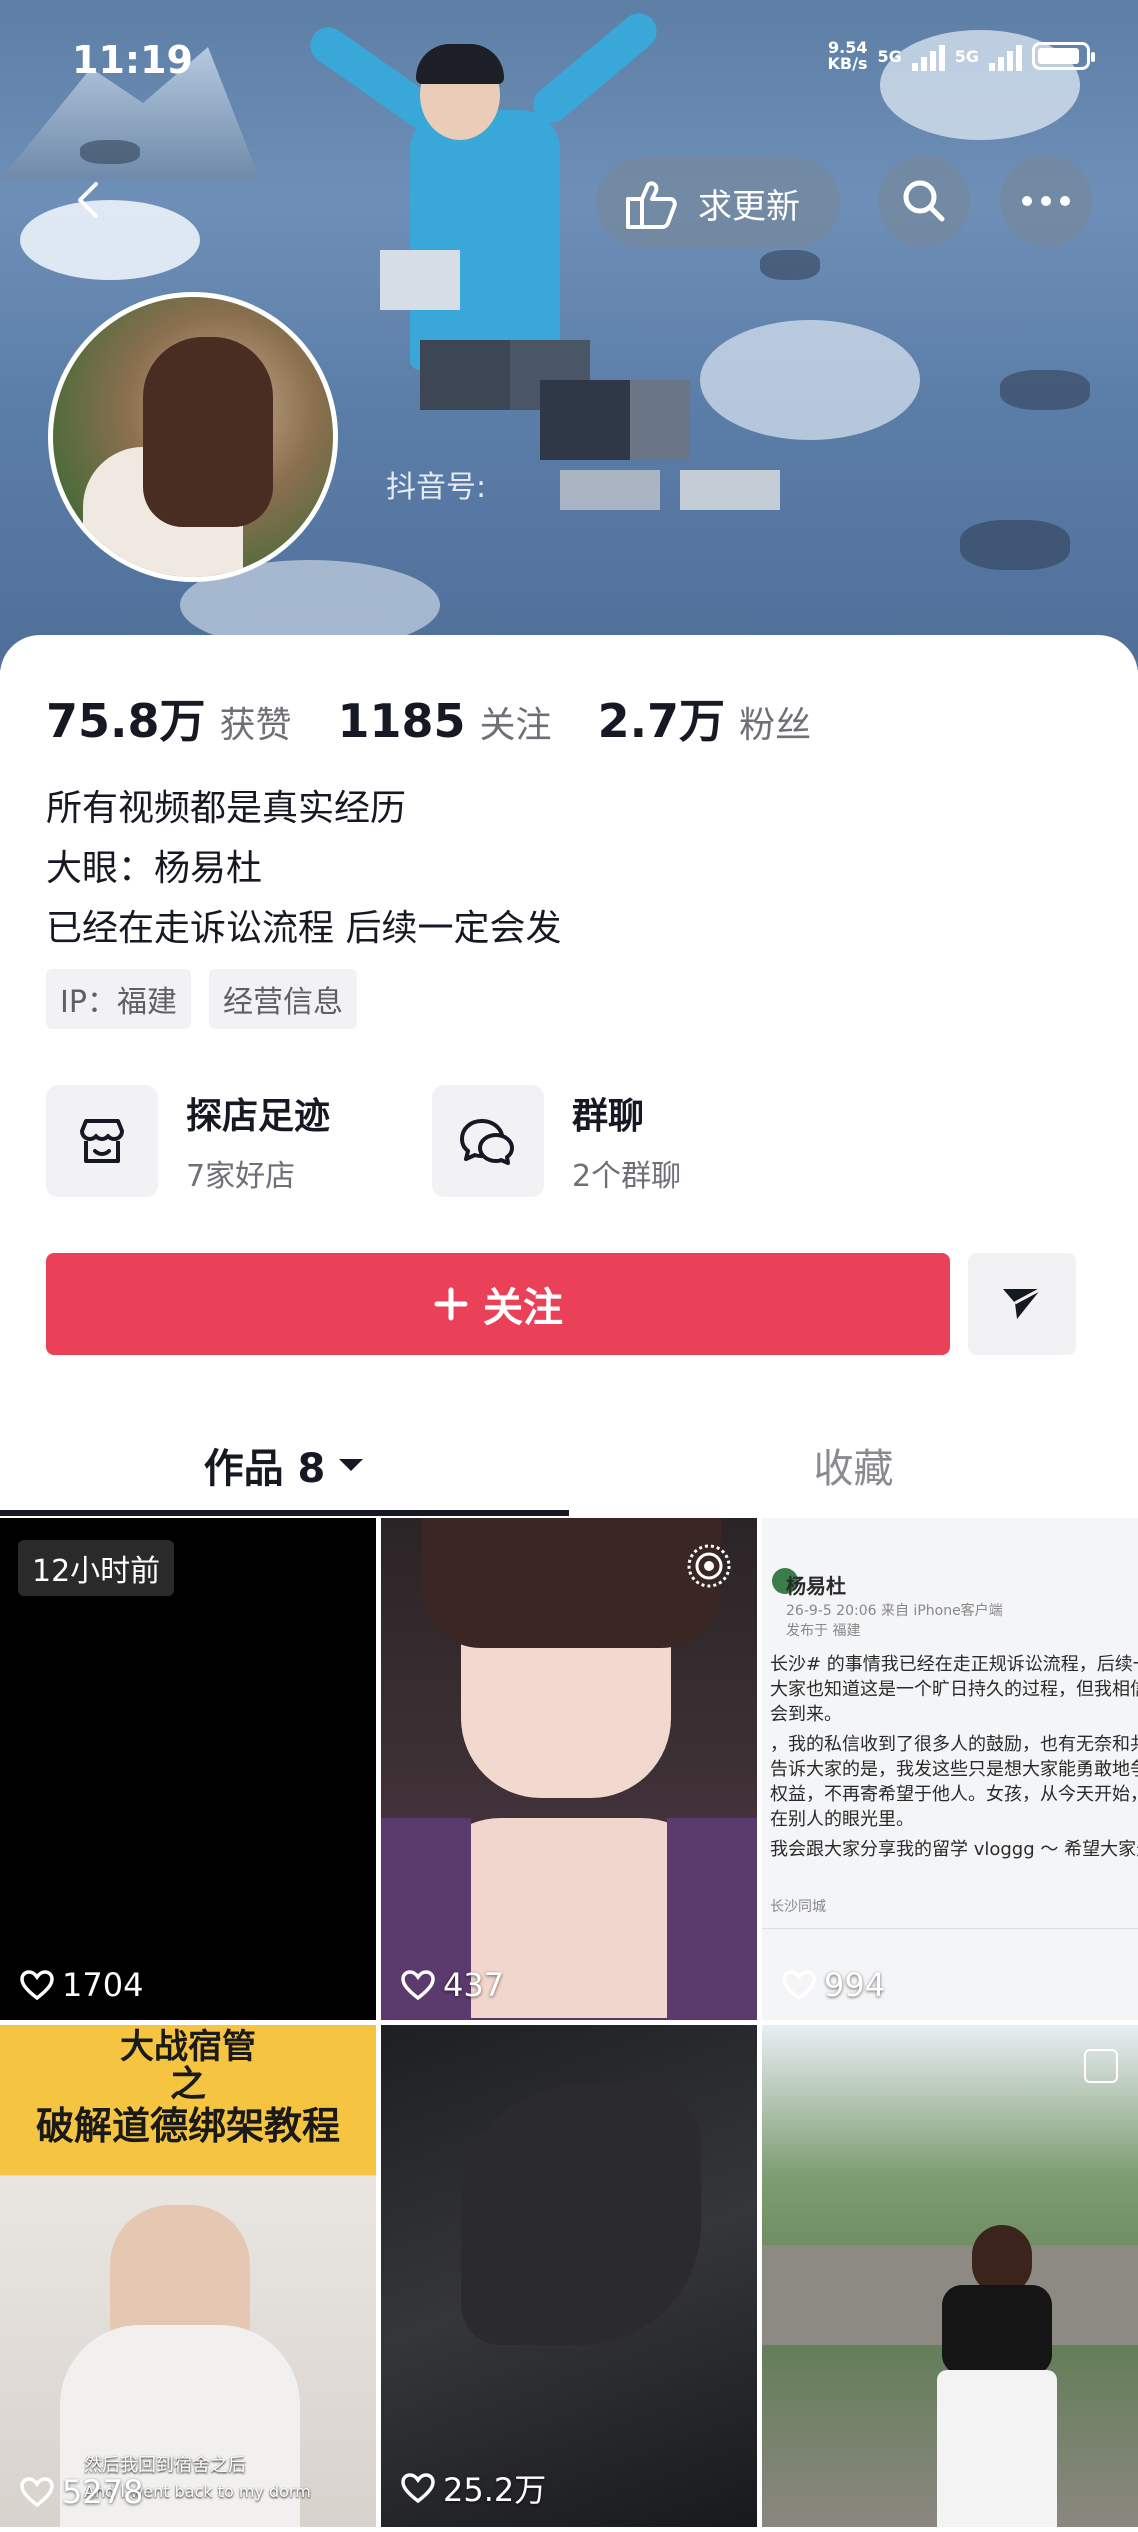 The width and height of the screenshot is (1138, 2532). What do you see at coordinates (402, 721) in the screenshot?
I see `following-count: 1185` at bounding box center [402, 721].